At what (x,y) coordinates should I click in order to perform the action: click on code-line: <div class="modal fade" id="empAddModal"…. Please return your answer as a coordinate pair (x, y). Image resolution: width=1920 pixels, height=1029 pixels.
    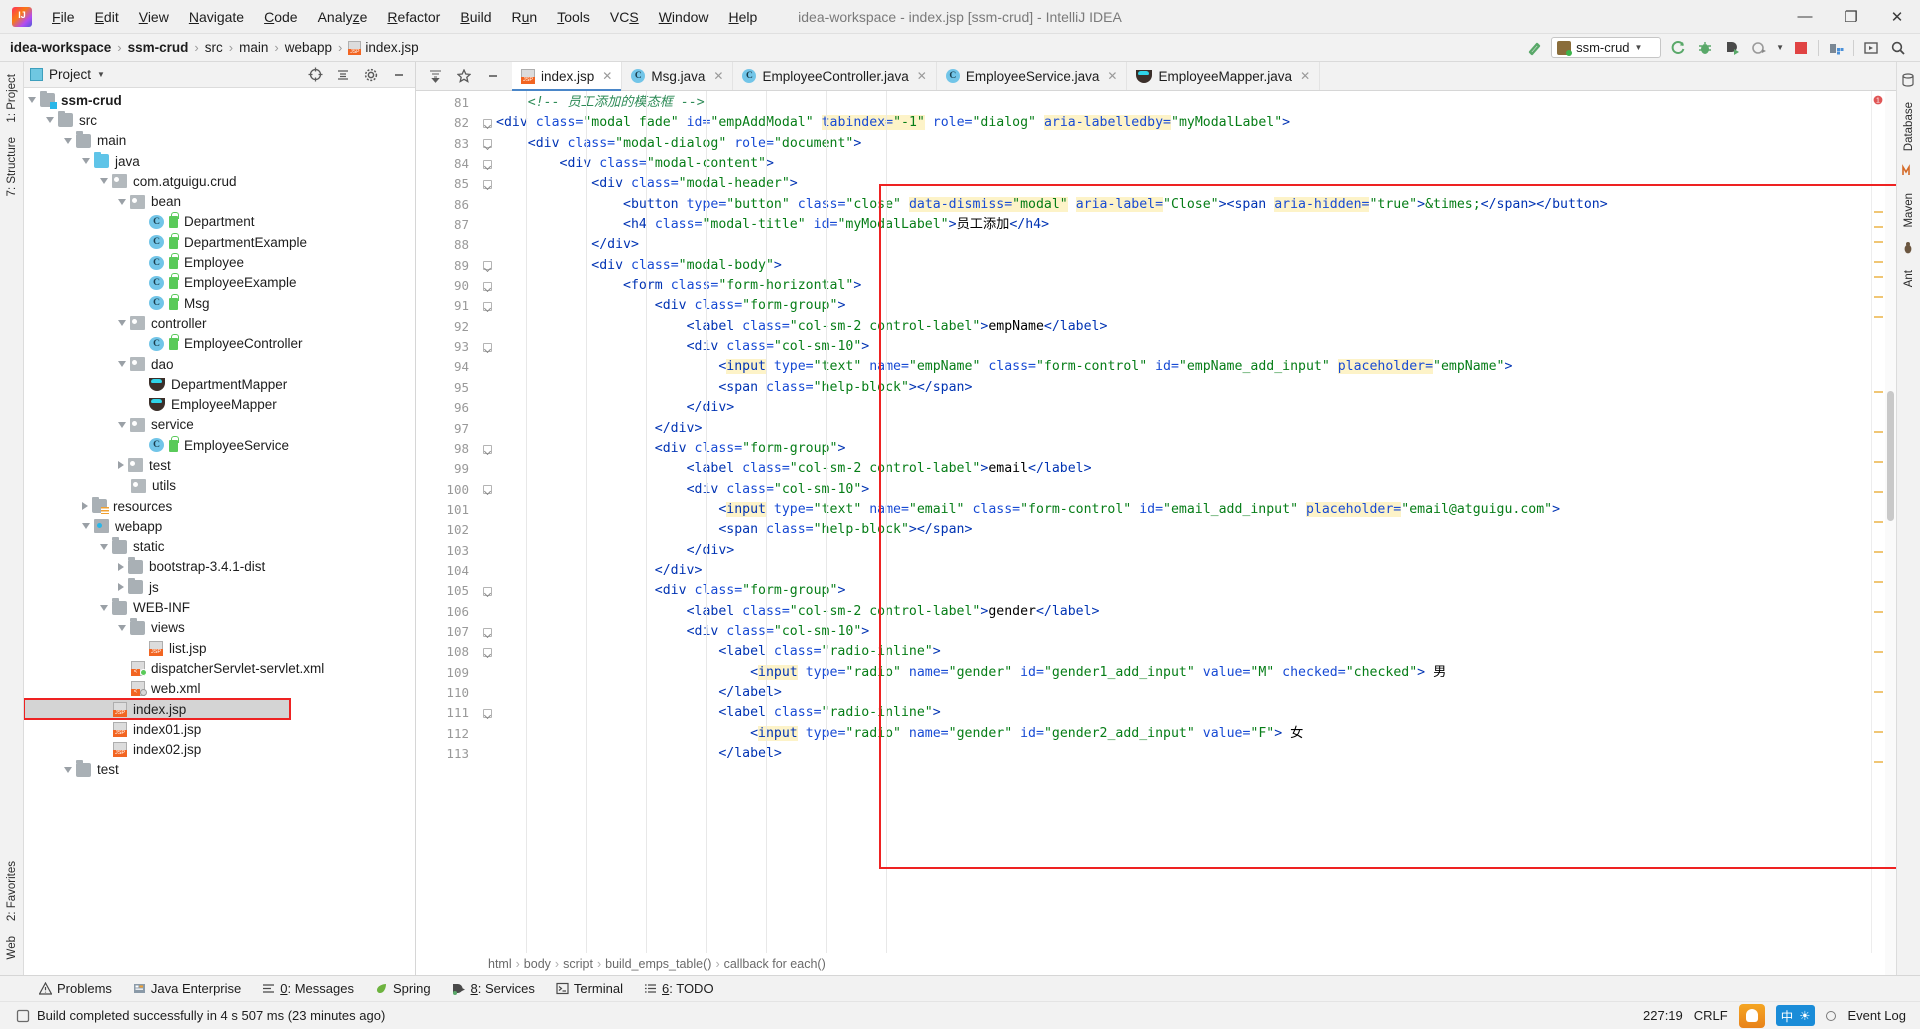
    Looking at the image, I should click on (1183, 123).